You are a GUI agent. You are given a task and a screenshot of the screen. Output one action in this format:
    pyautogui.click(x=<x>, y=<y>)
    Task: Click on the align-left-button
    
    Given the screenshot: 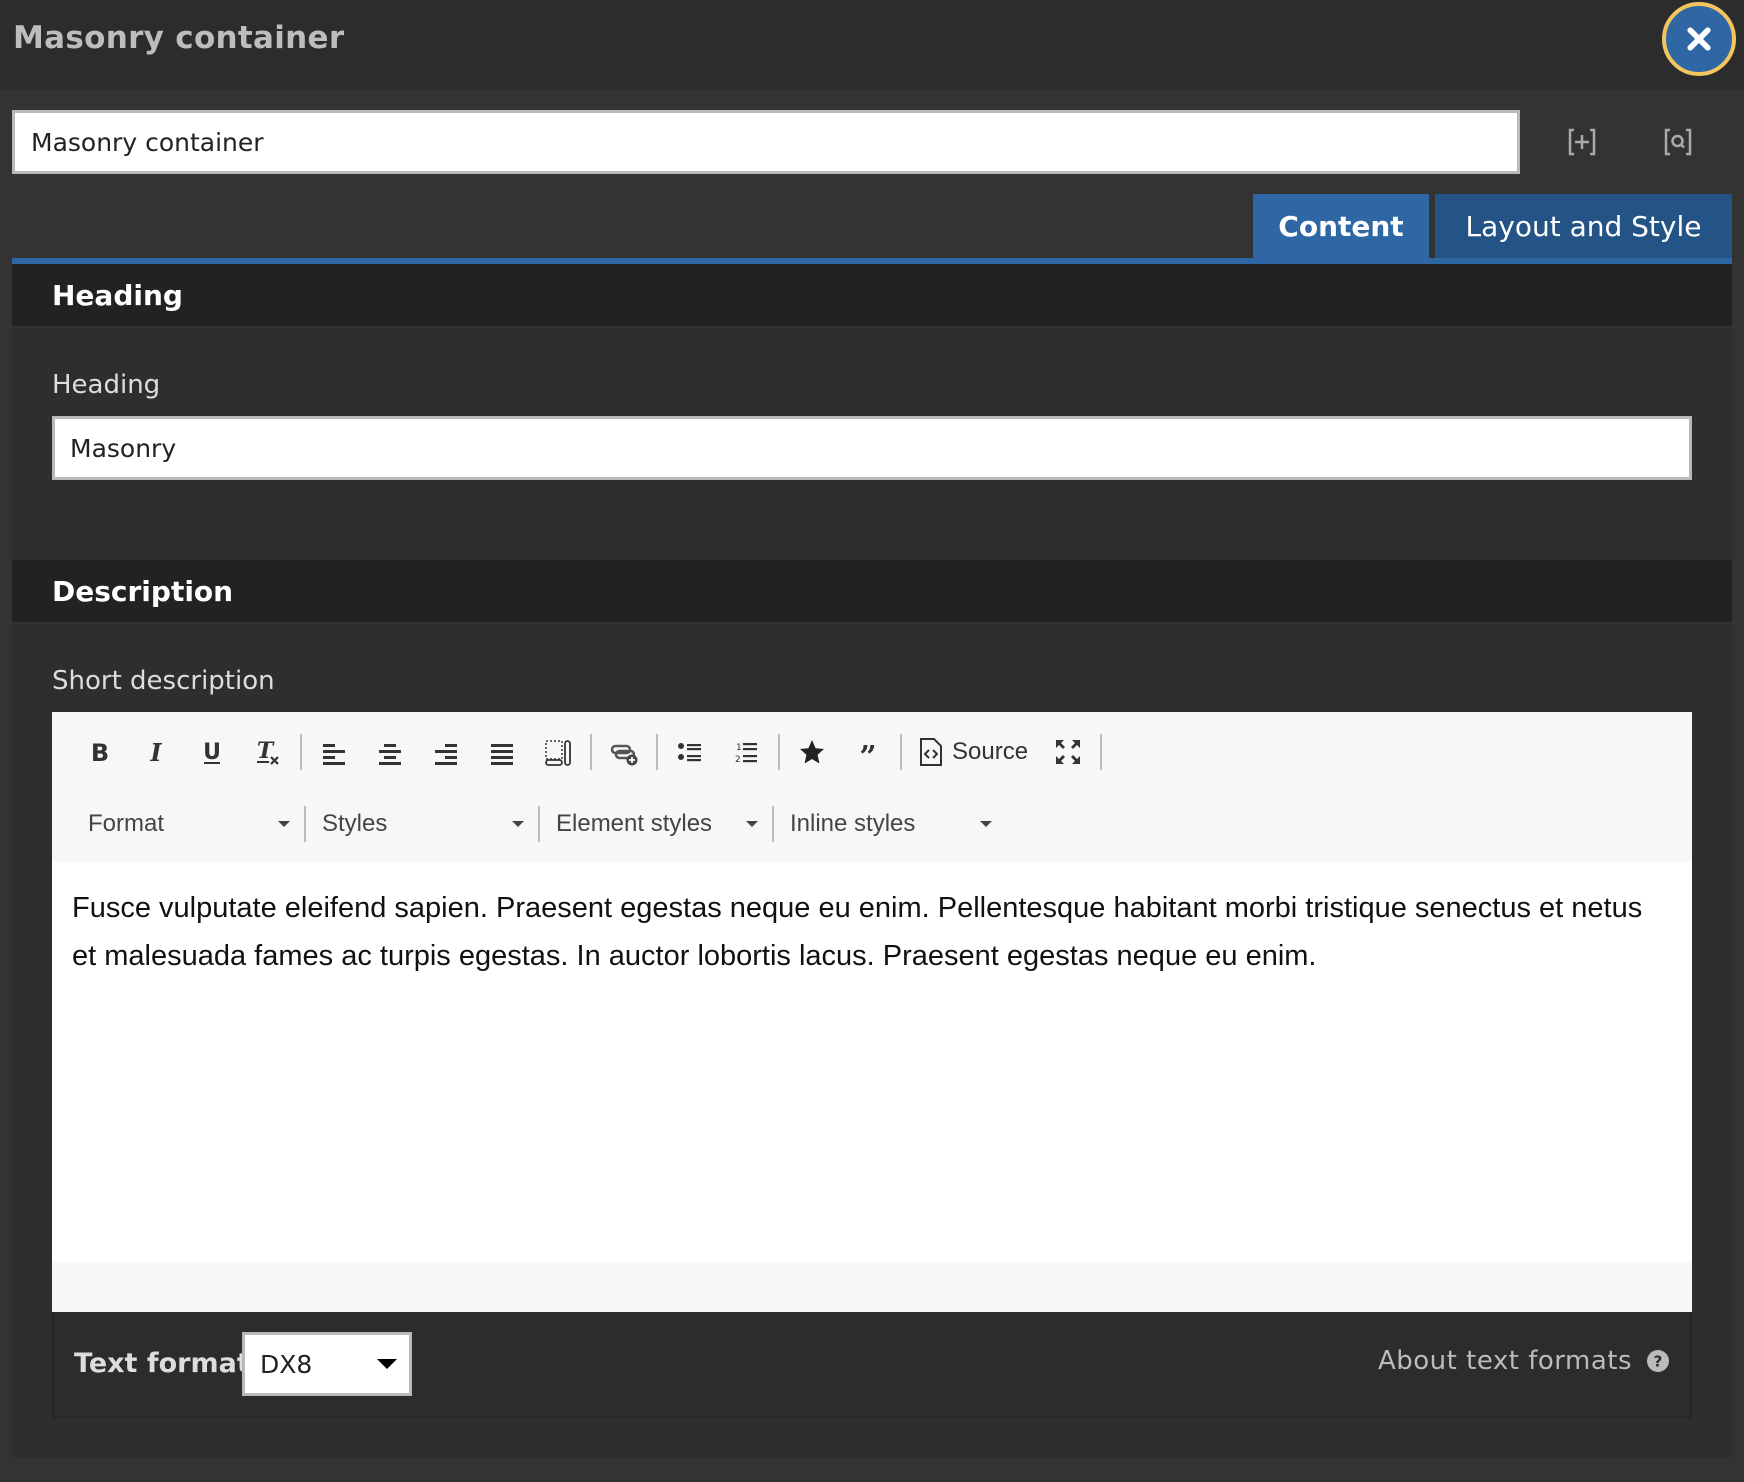 What is the action you would take?
    pyautogui.click(x=334, y=752)
    